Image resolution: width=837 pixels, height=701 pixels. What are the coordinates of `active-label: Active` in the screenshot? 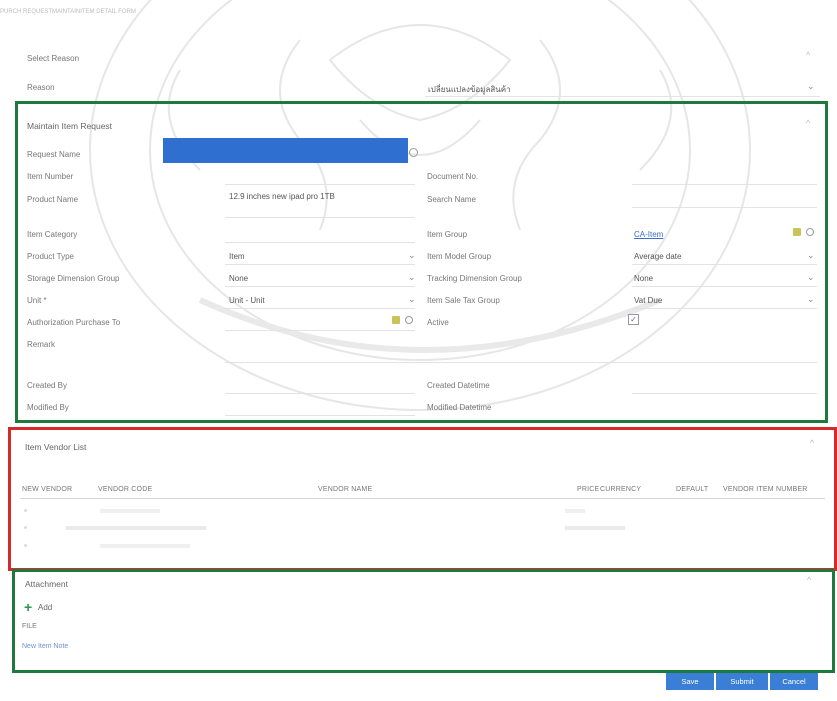 It's located at (438, 322).